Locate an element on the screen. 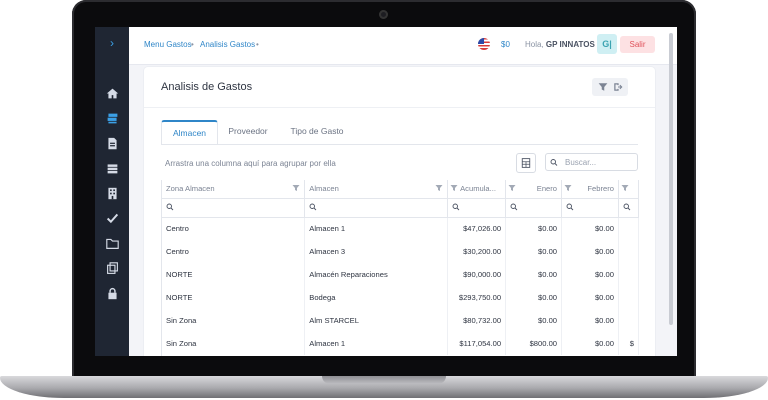  export-excel-button is located at coordinates (526, 163).